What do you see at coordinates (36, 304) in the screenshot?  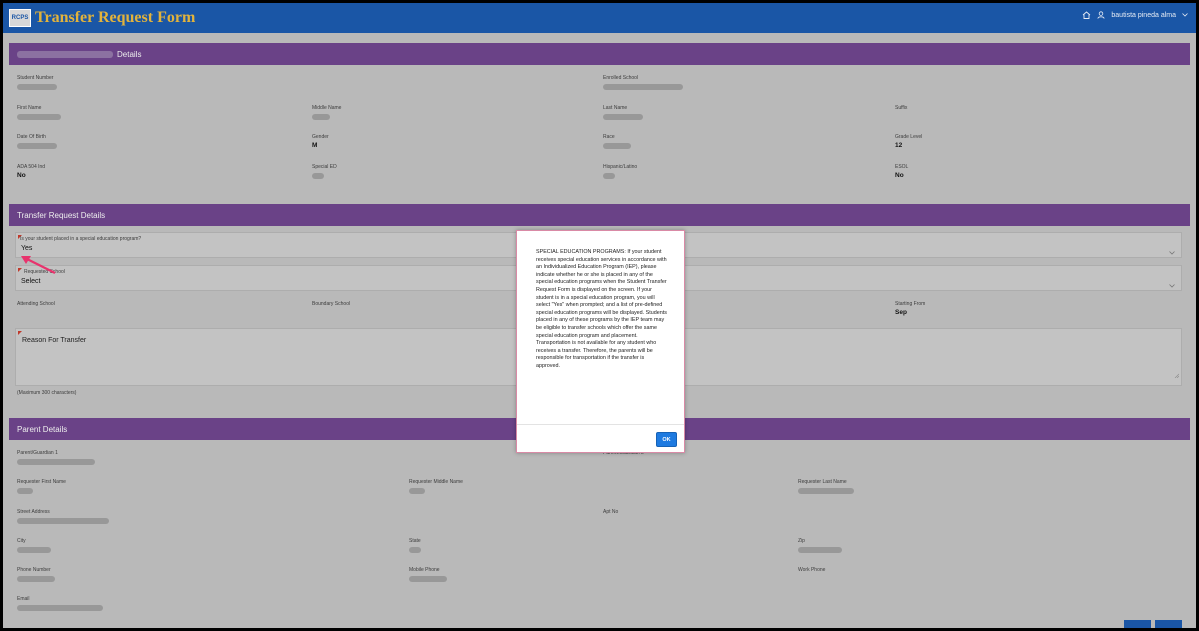 I see `attending-school-field: Attending School` at bounding box center [36, 304].